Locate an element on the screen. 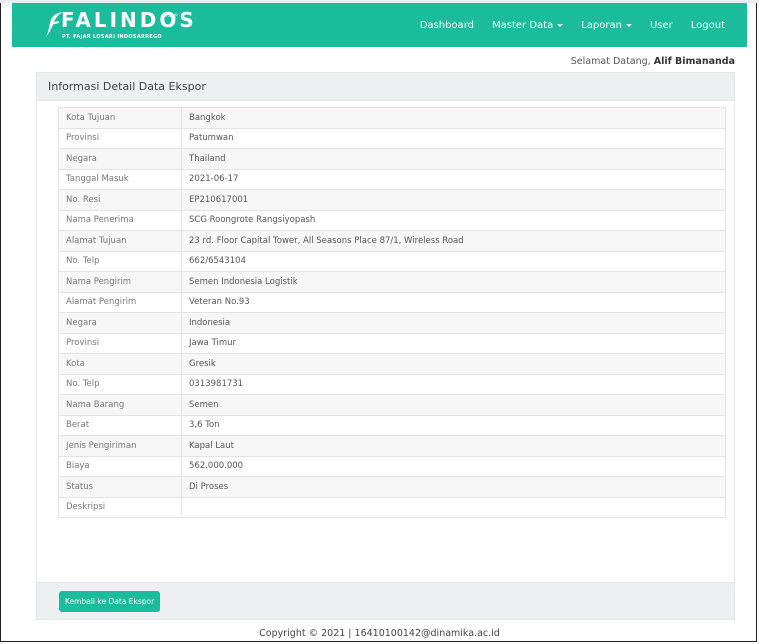 The image size is (759, 644). table-row: Status Di Proses is located at coordinates (392, 487).